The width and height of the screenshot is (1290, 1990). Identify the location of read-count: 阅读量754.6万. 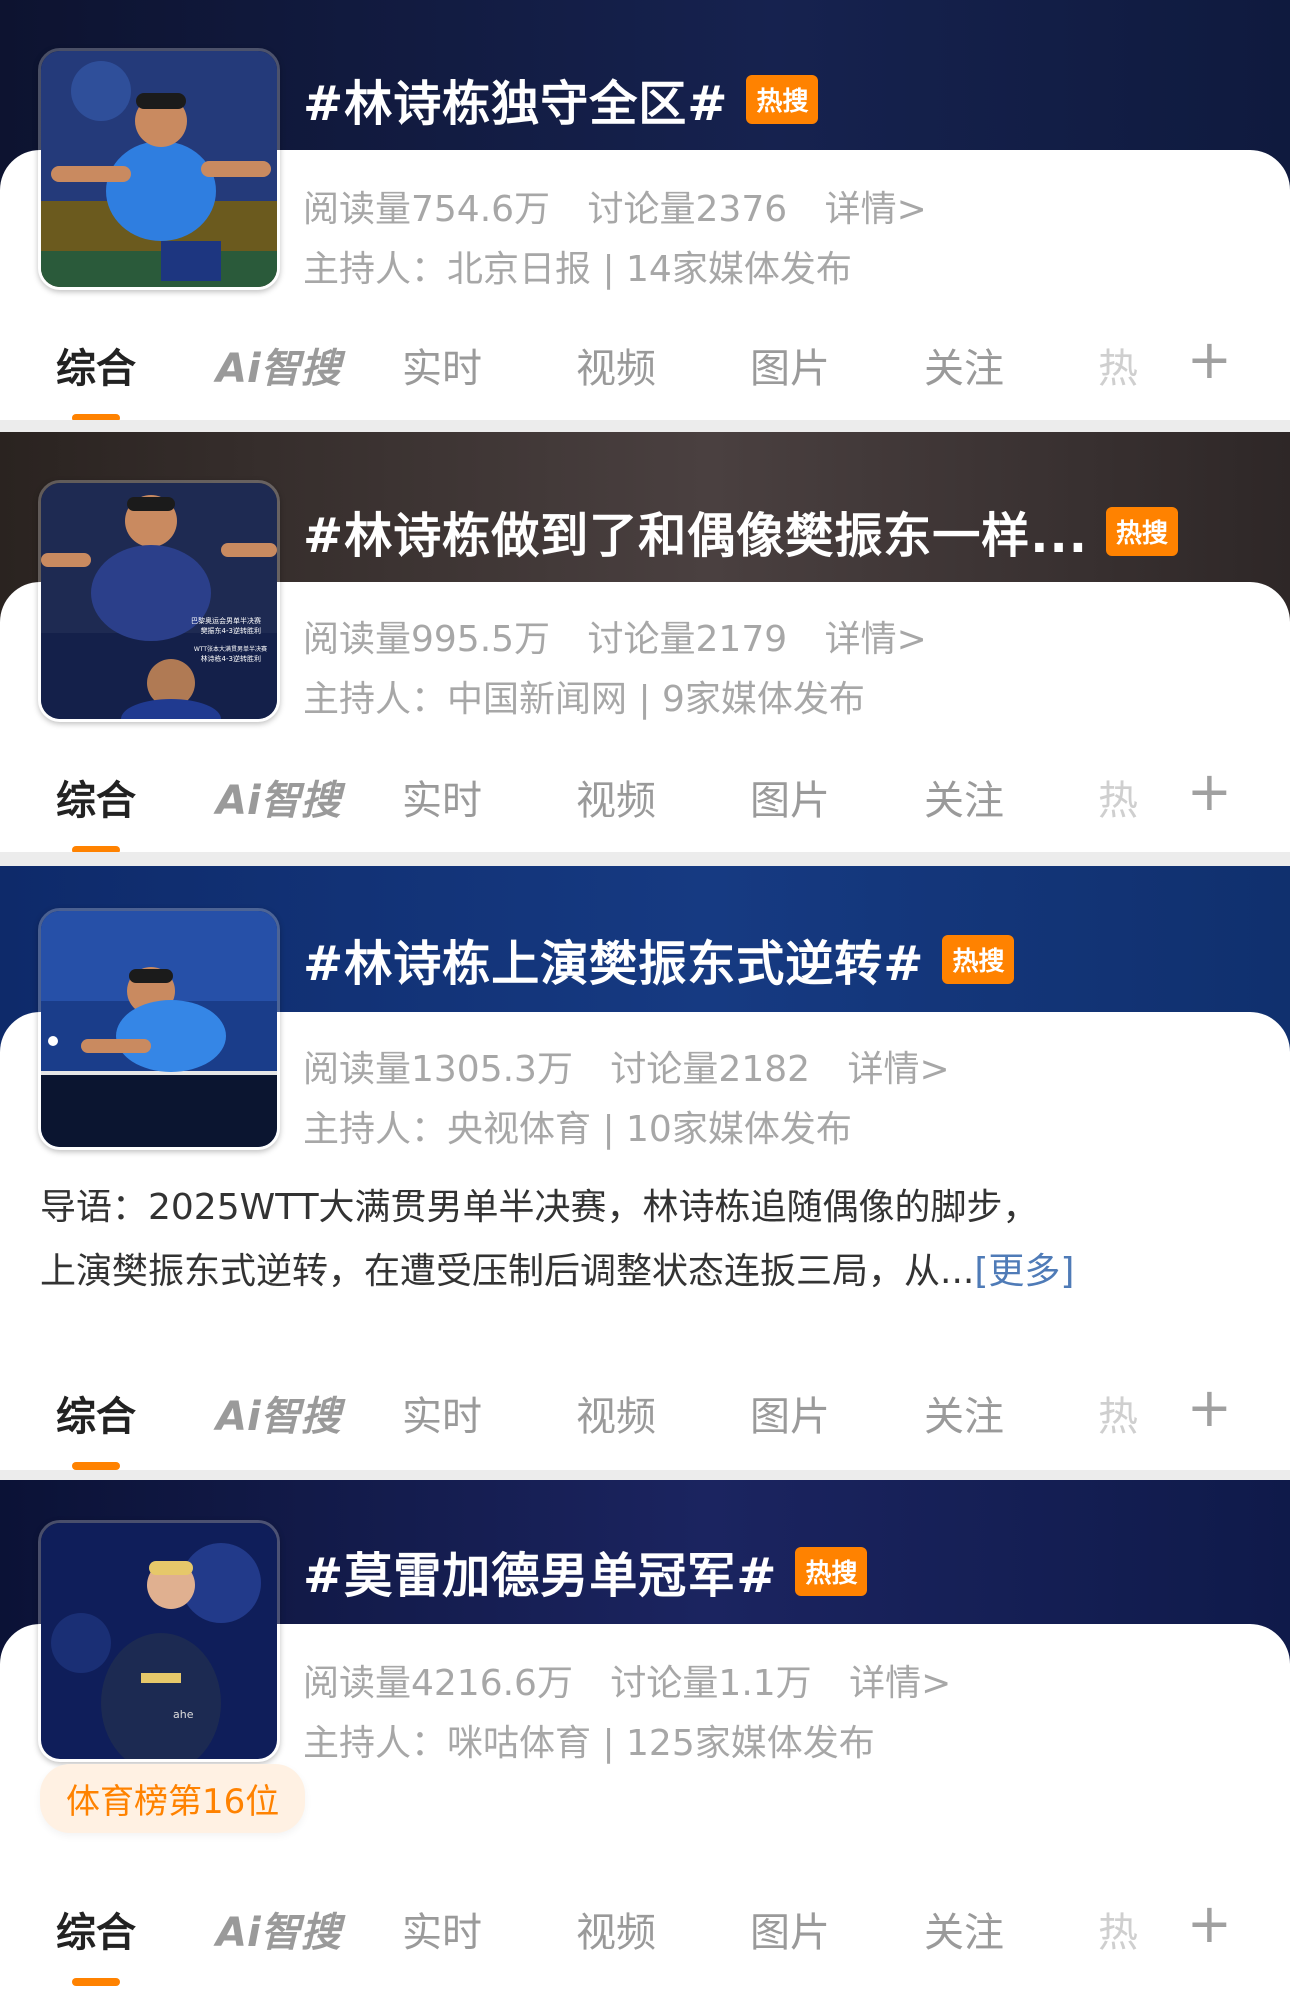
(427, 209).